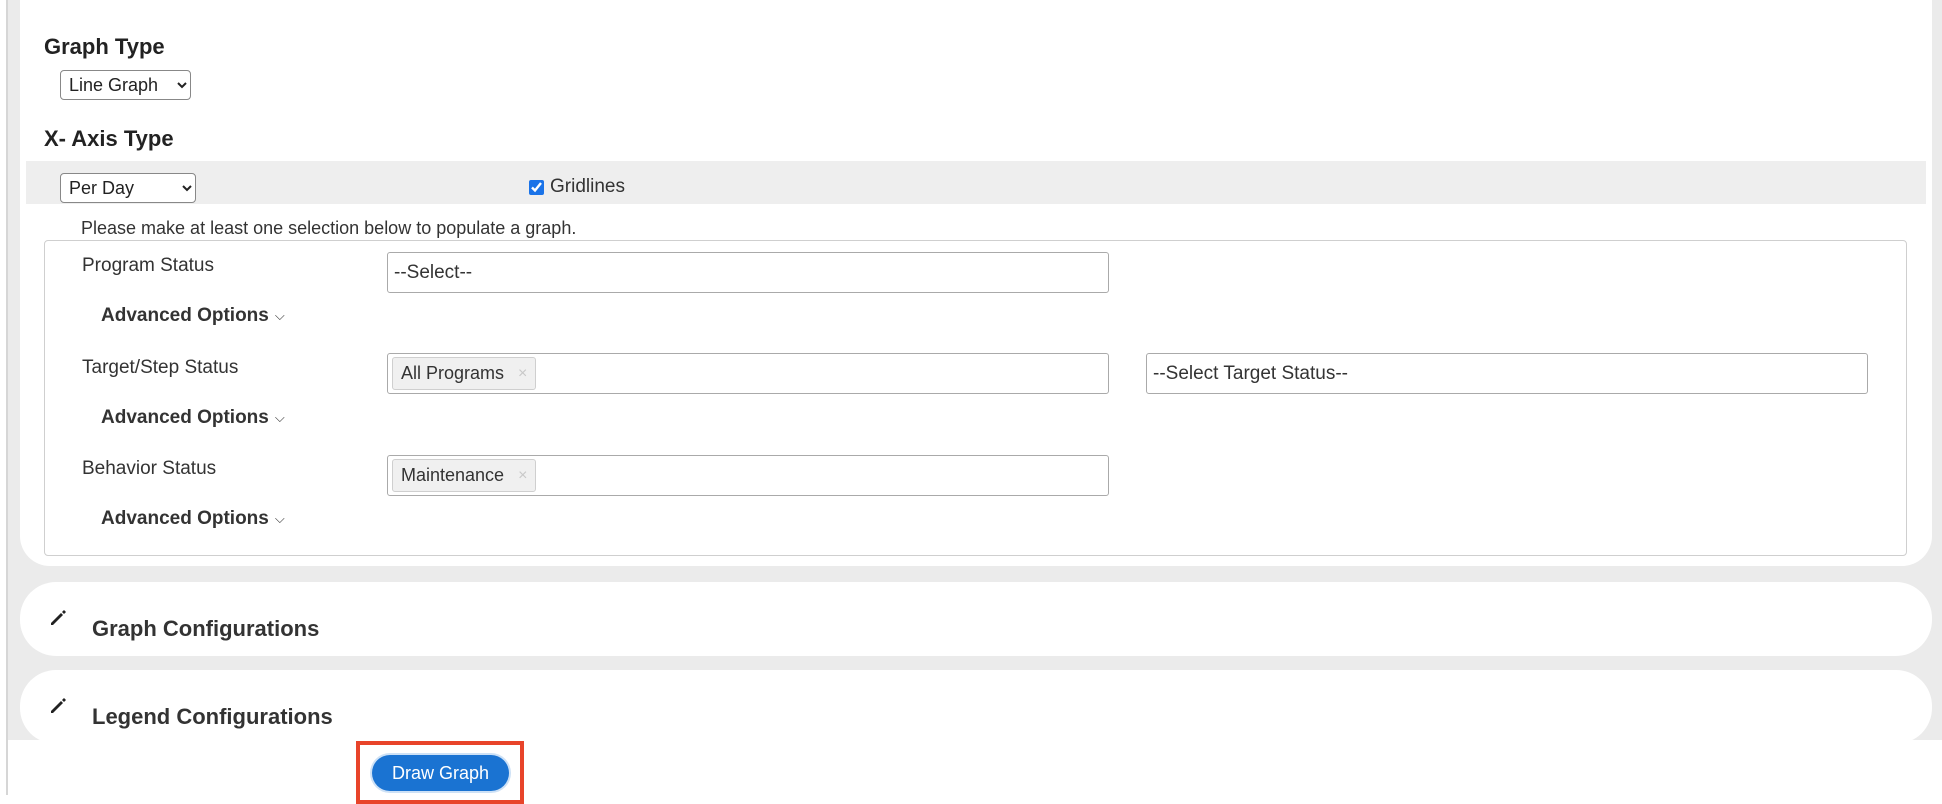 The height and width of the screenshot is (804, 1942). Describe the element at coordinates (1507, 373) in the screenshot. I see `target-status-select: --Select Target Status--` at that location.